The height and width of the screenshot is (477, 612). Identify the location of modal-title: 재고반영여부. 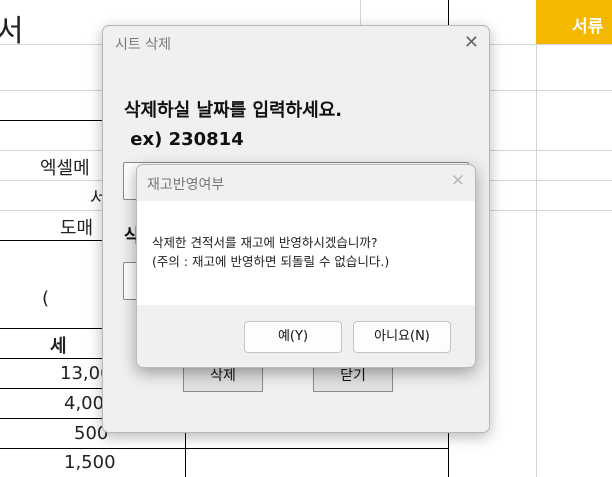
(186, 185).